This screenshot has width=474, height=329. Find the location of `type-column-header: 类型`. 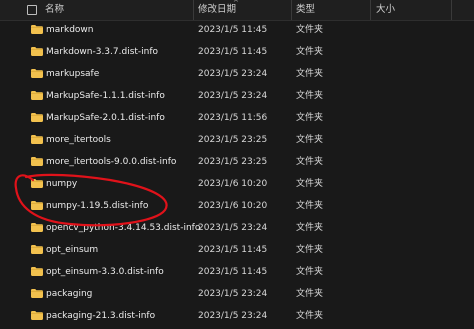

type-column-header: 类型 is located at coordinates (305, 10).